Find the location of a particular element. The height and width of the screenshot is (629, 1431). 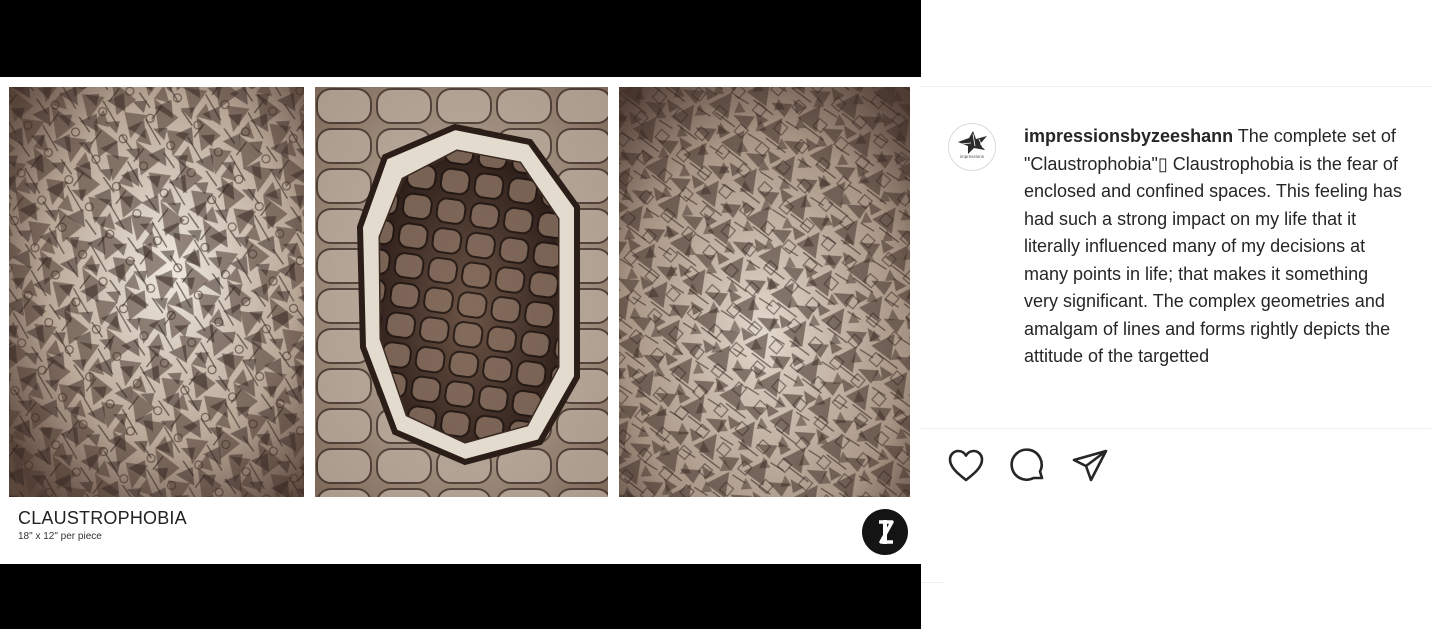

artwork-title: CLAUSTROPHOBIA is located at coordinates (102, 518).